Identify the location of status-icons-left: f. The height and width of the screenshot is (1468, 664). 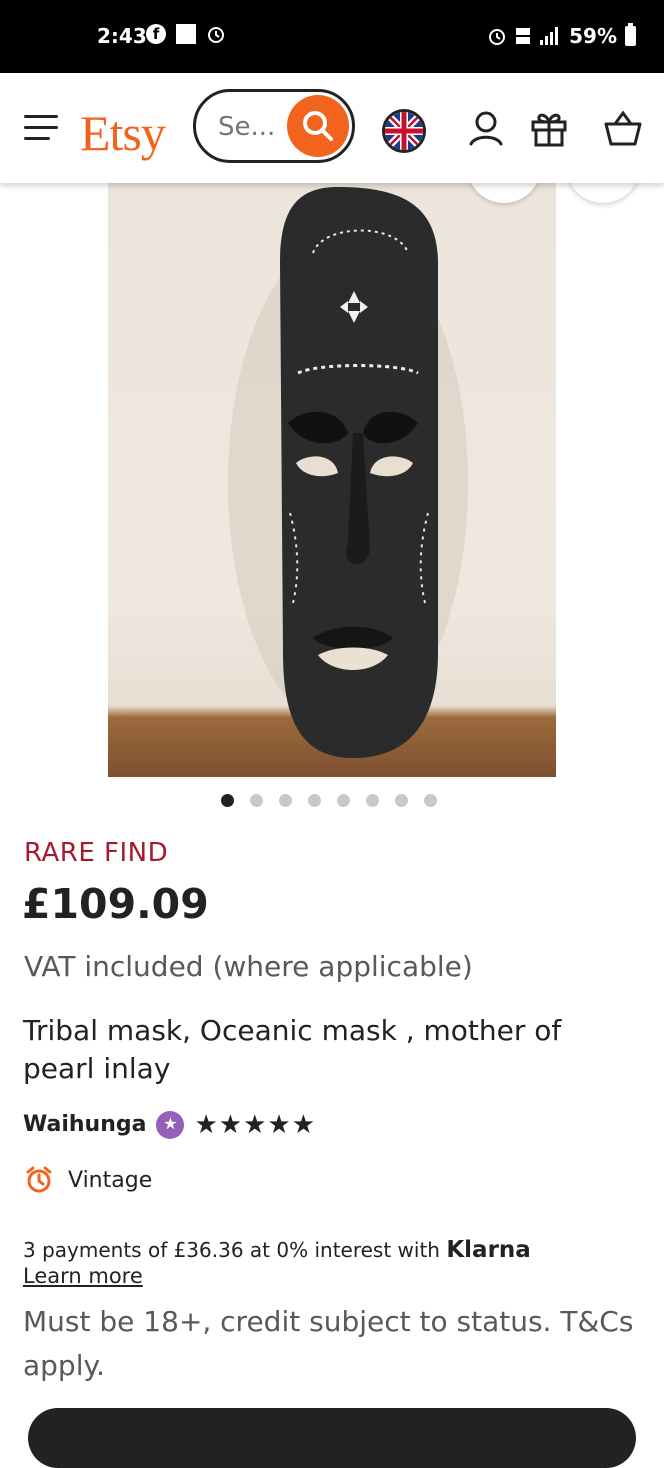
(186, 34).